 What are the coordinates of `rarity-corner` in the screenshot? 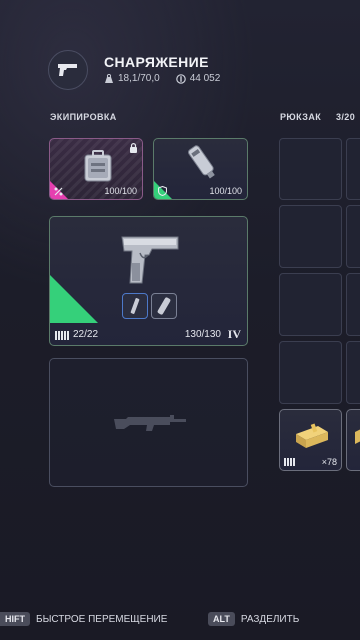 It's located at (74, 299).